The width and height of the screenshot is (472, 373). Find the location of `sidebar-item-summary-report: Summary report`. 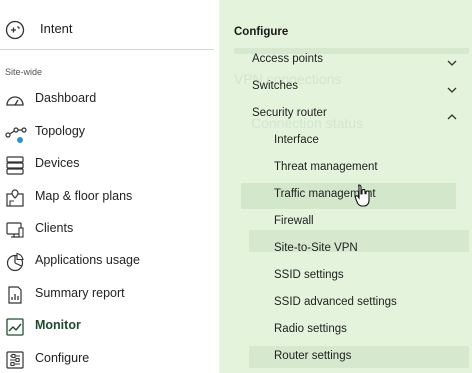

sidebar-item-summary-report: Summary report is located at coordinates (109, 295).